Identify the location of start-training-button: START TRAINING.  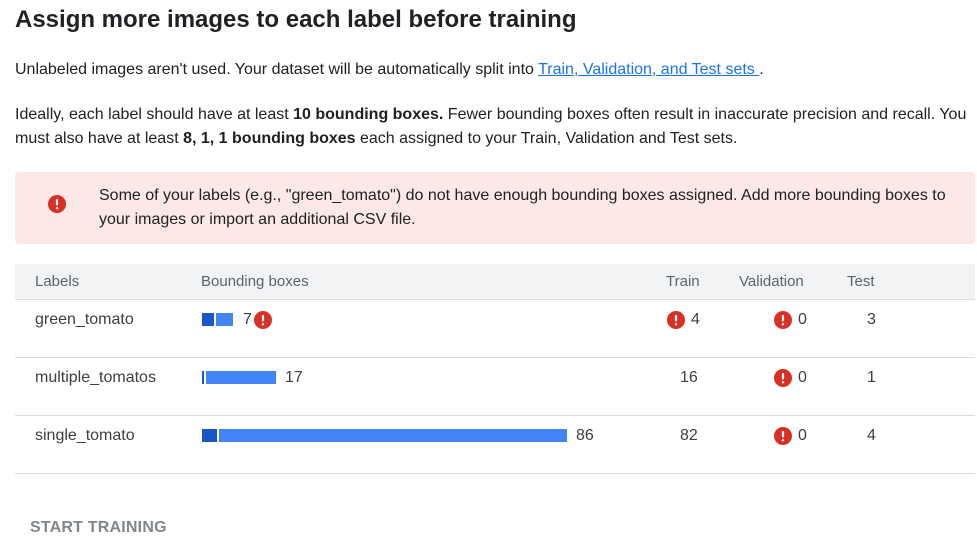
(98, 528).